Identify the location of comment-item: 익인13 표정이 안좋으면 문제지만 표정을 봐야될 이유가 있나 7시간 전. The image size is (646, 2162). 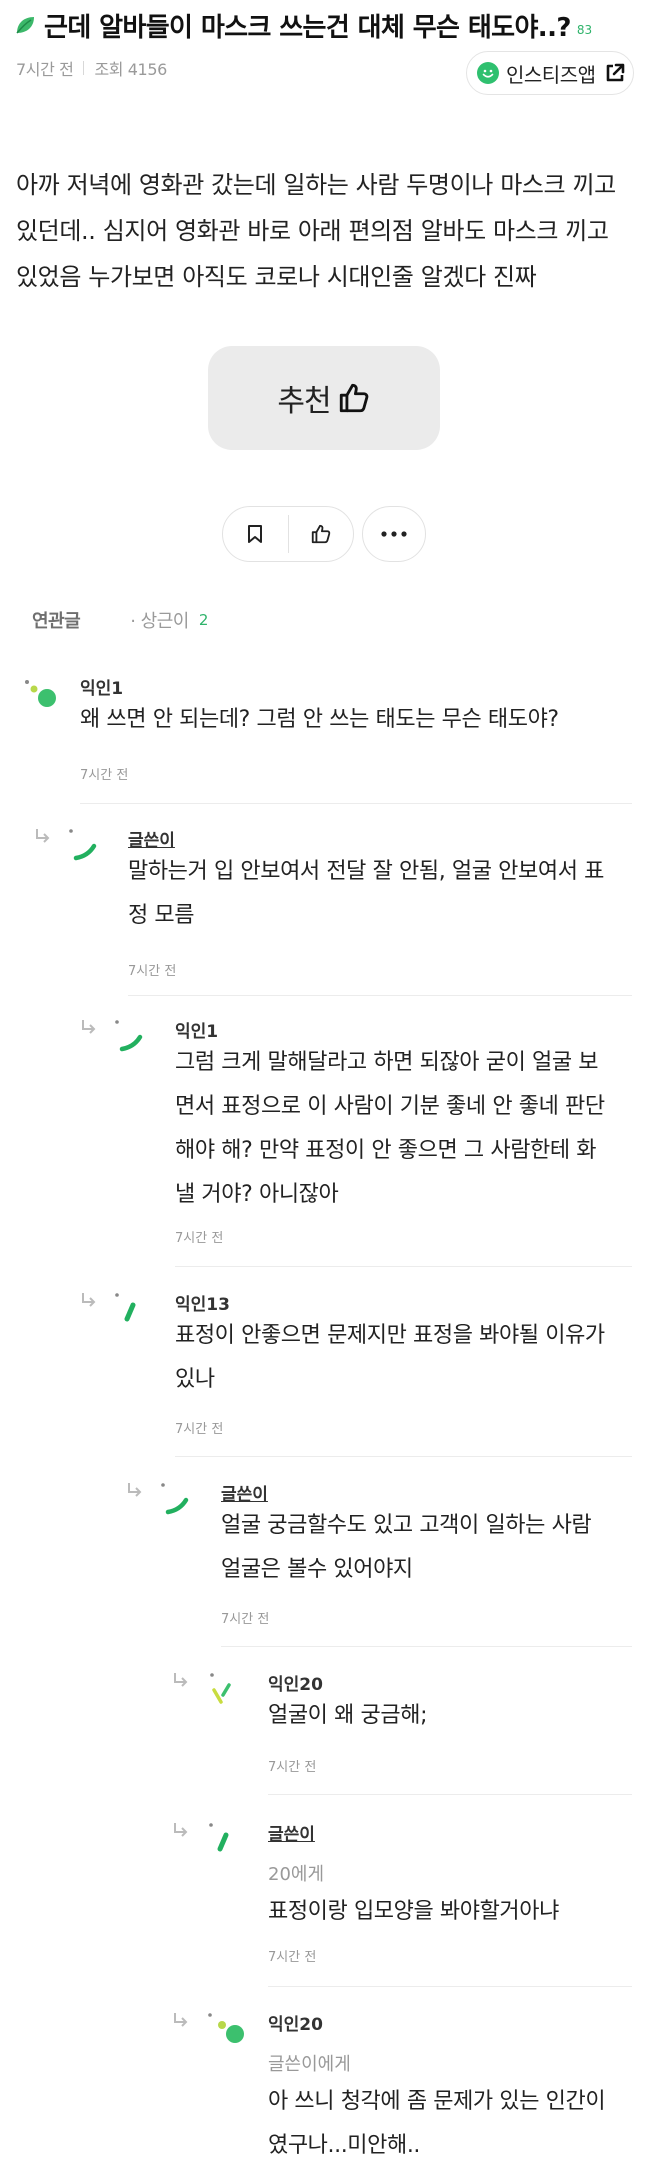
(302, 1370).